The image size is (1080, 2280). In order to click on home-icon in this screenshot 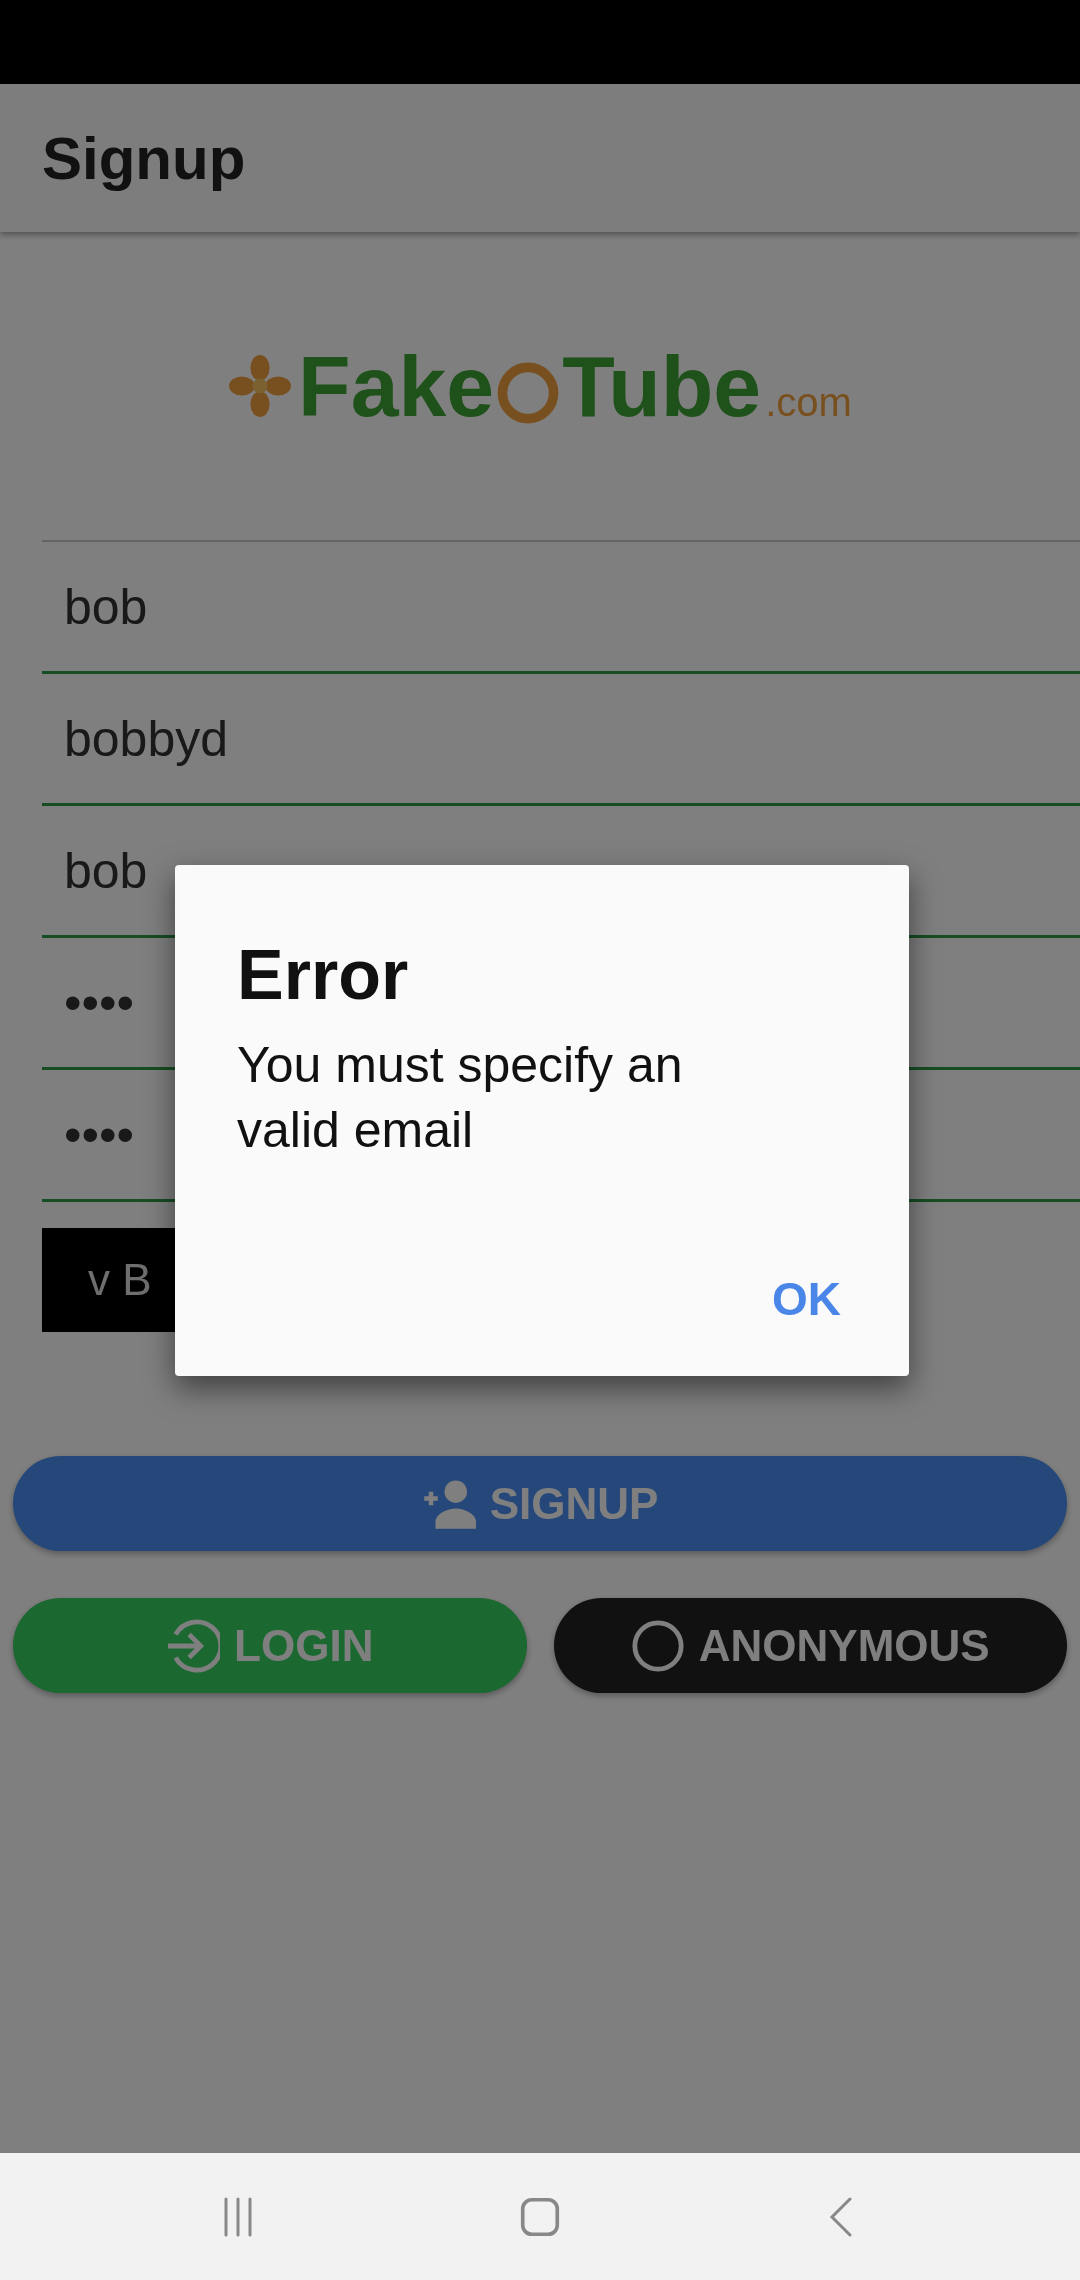, I will do `click(540, 2216)`.